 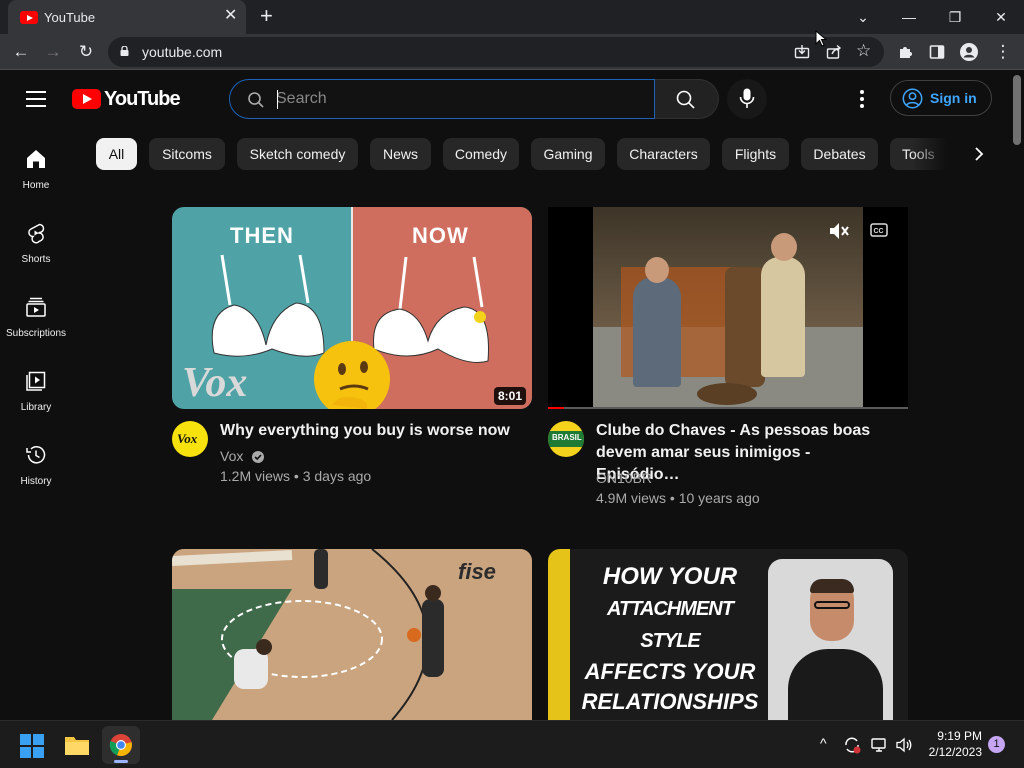 I want to click on chip-gaming: Gaming, so click(x=568, y=154).